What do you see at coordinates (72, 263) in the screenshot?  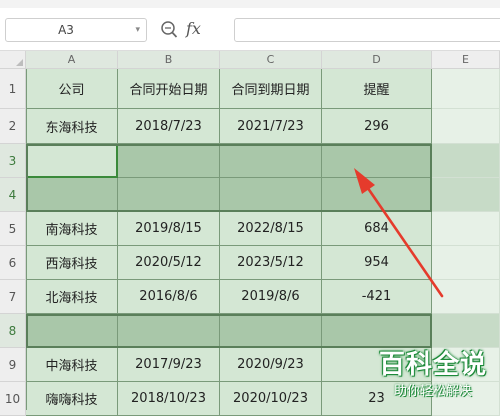 I see `cell-a6: 西海科技` at bounding box center [72, 263].